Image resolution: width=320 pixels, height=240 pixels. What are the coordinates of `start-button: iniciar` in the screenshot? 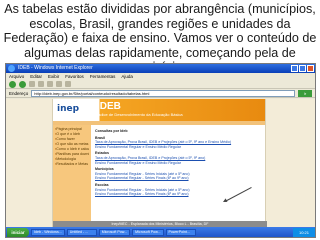 It's located at (18, 232).